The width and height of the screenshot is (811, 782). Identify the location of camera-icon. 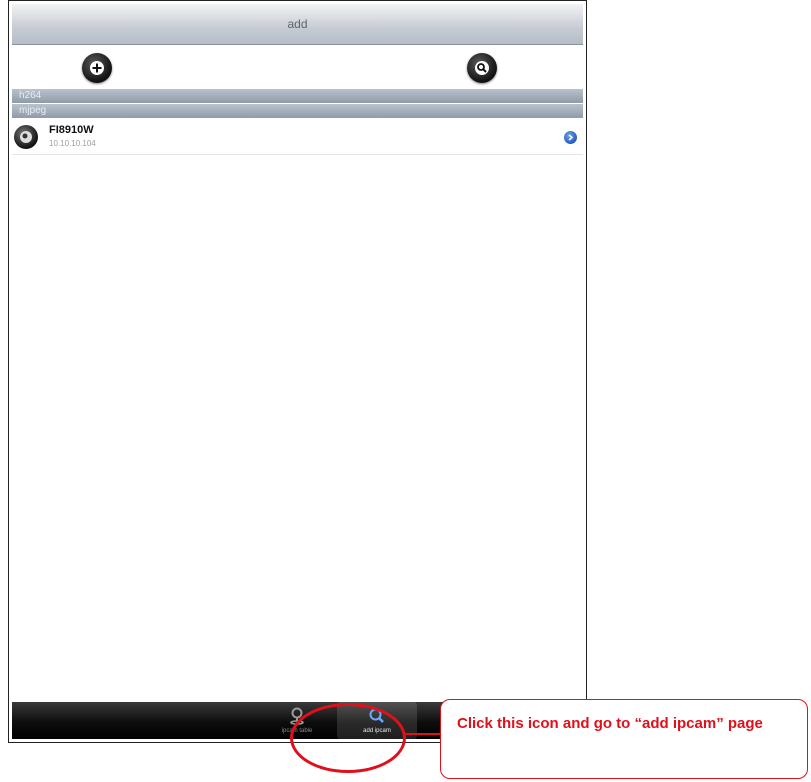
(26, 137).